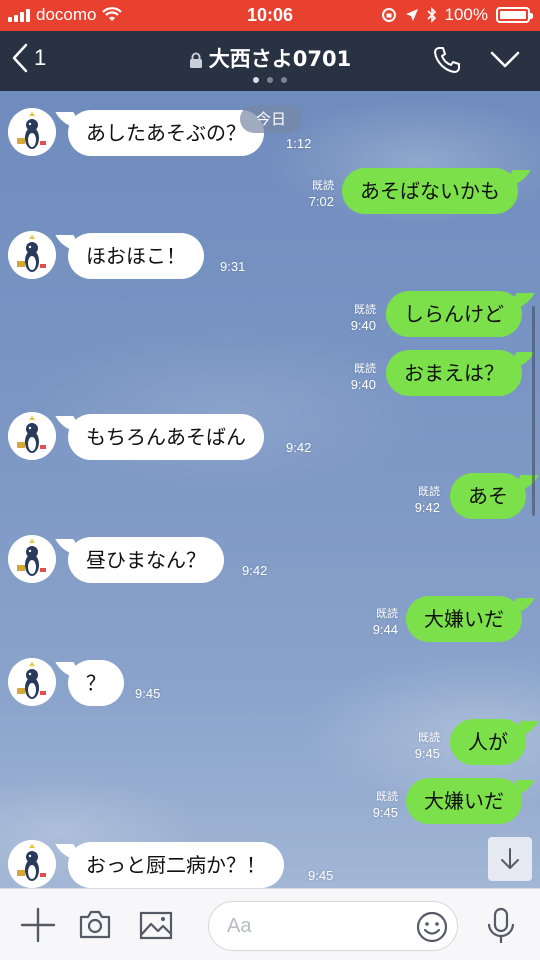 This screenshot has height=960, width=540. I want to click on chevron-down-icon, so click(505, 59).